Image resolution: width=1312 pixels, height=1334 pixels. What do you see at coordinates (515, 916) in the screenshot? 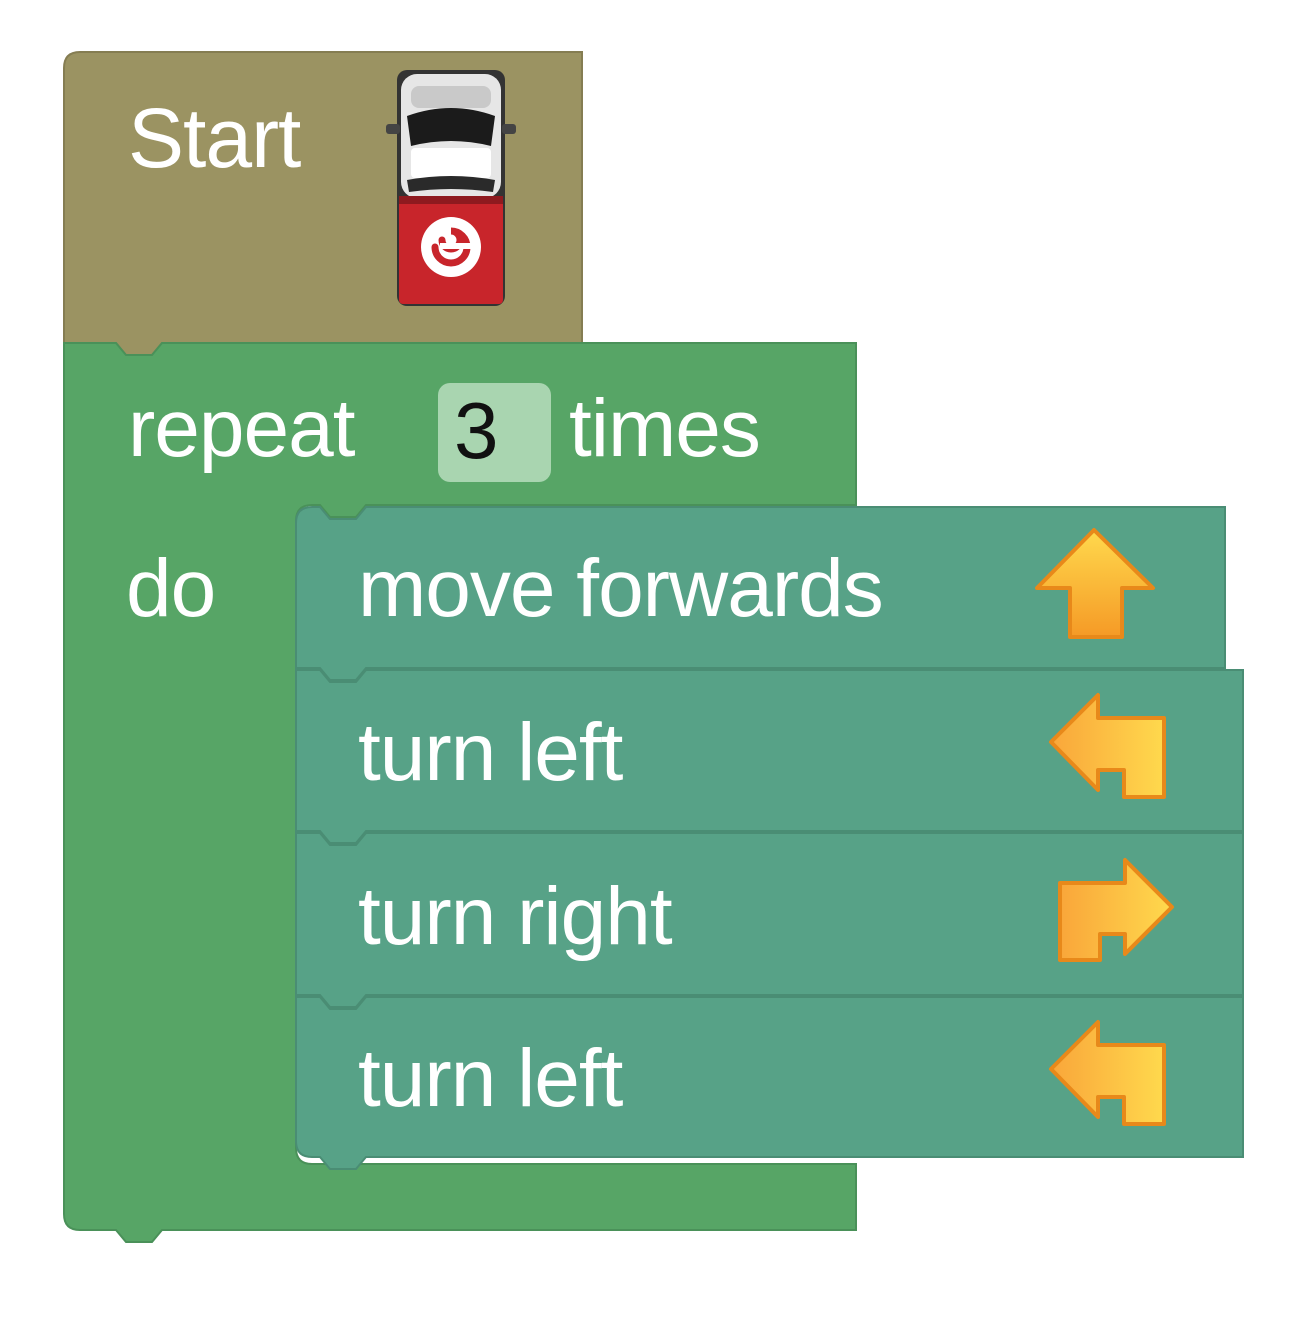
I see `turn-right-label: turn right` at bounding box center [515, 916].